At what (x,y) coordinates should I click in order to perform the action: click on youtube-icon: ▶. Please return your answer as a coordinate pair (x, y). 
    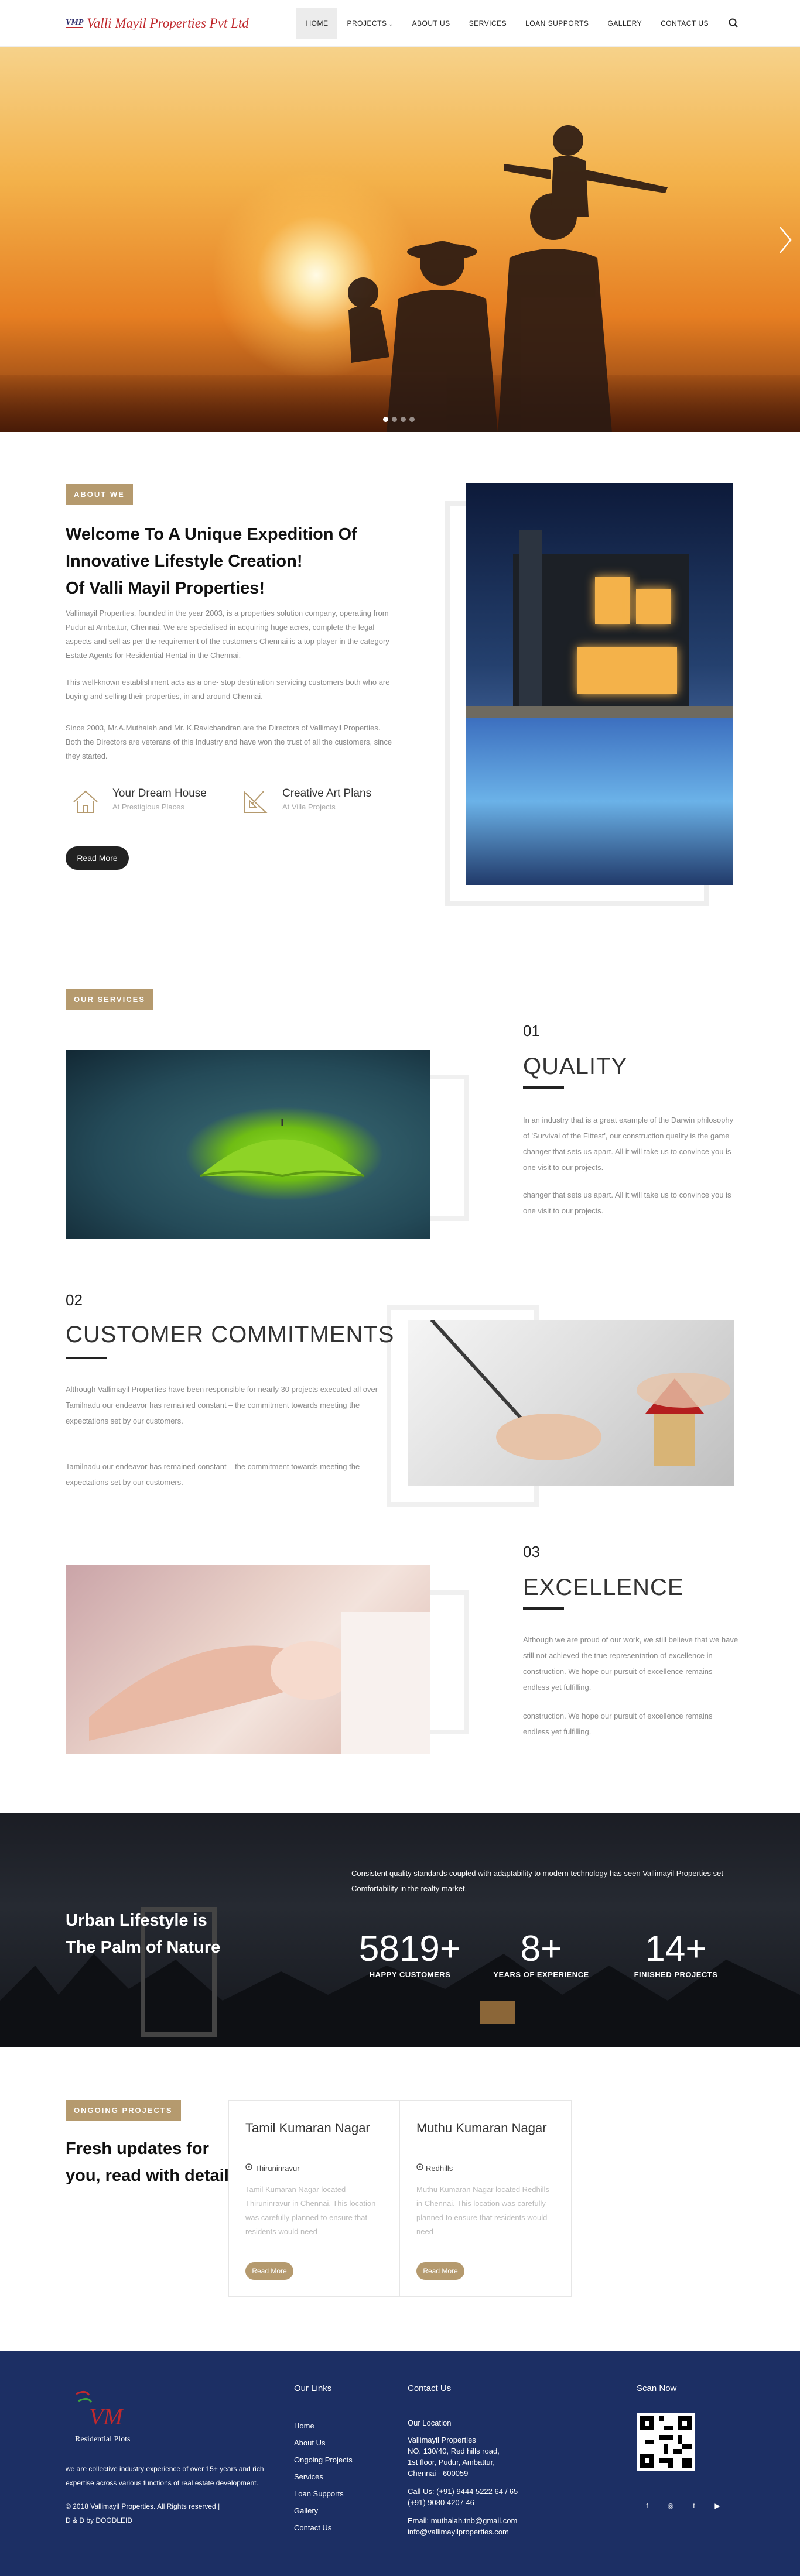
    Looking at the image, I should click on (717, 2505).